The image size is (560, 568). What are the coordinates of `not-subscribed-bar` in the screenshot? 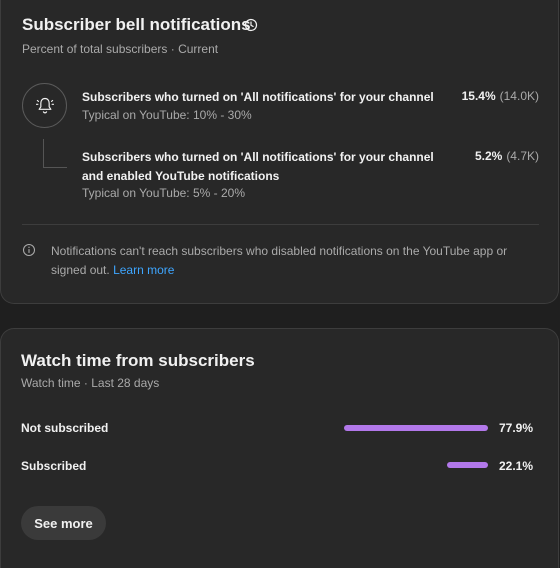 It's located at (416, 428).